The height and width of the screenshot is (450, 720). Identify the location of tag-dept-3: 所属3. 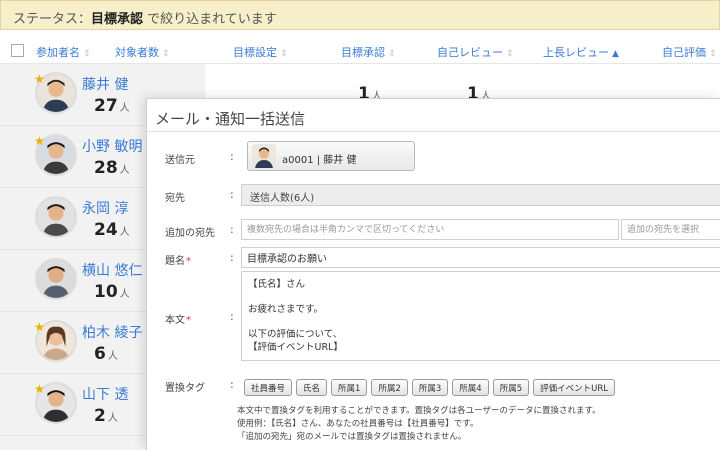
(430, 387).